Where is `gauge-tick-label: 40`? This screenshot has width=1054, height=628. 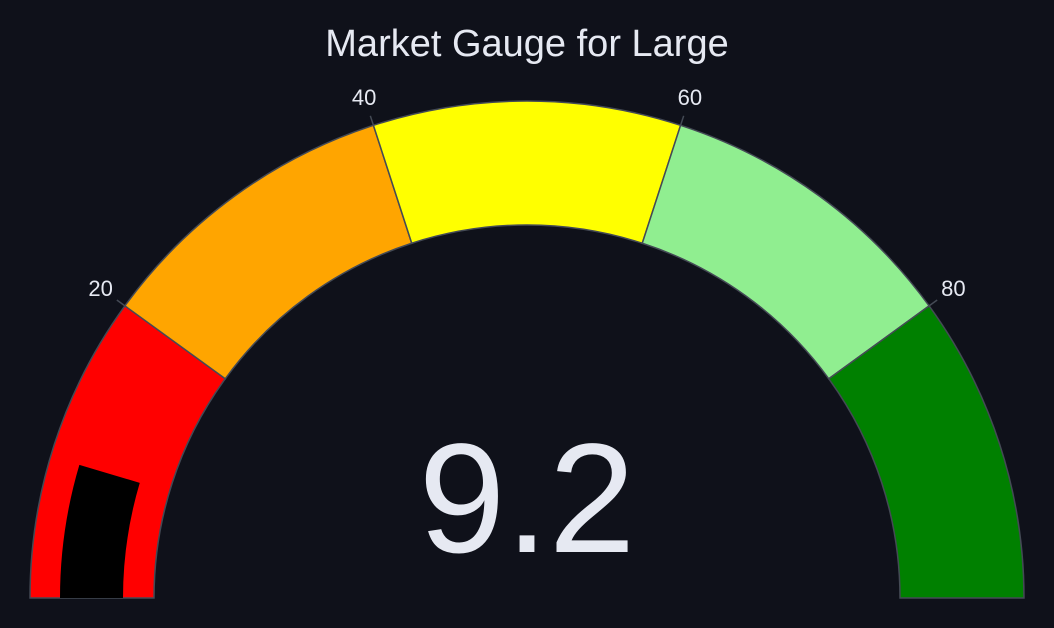 gauge-tick-label: 40 is located at coordinates (364, 97).